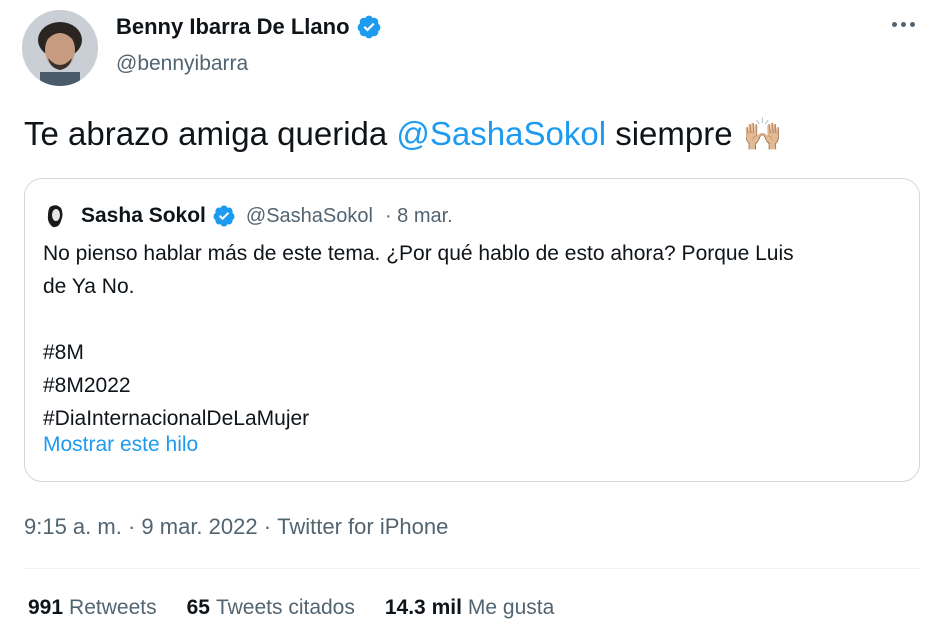 The image size is (950, 620). Describe the element at coordinates (176, 418) in the screenshot. I see `hashtag: #DiaInternacionalDeLaMujer` at that location.